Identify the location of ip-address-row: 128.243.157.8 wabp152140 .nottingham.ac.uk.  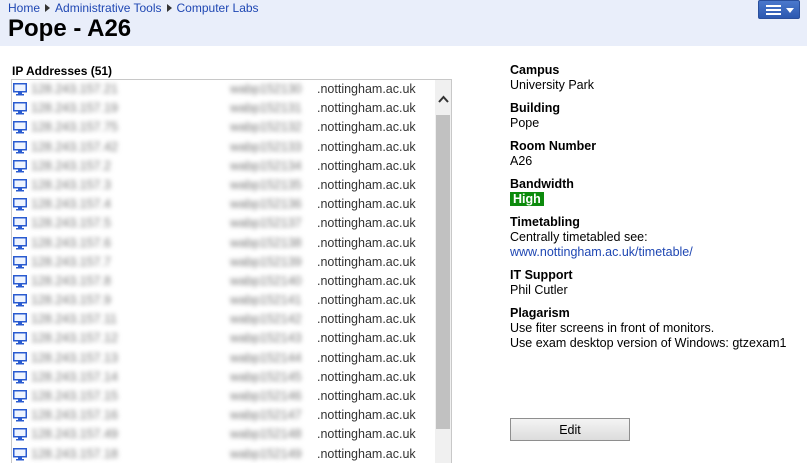
(224, 281).